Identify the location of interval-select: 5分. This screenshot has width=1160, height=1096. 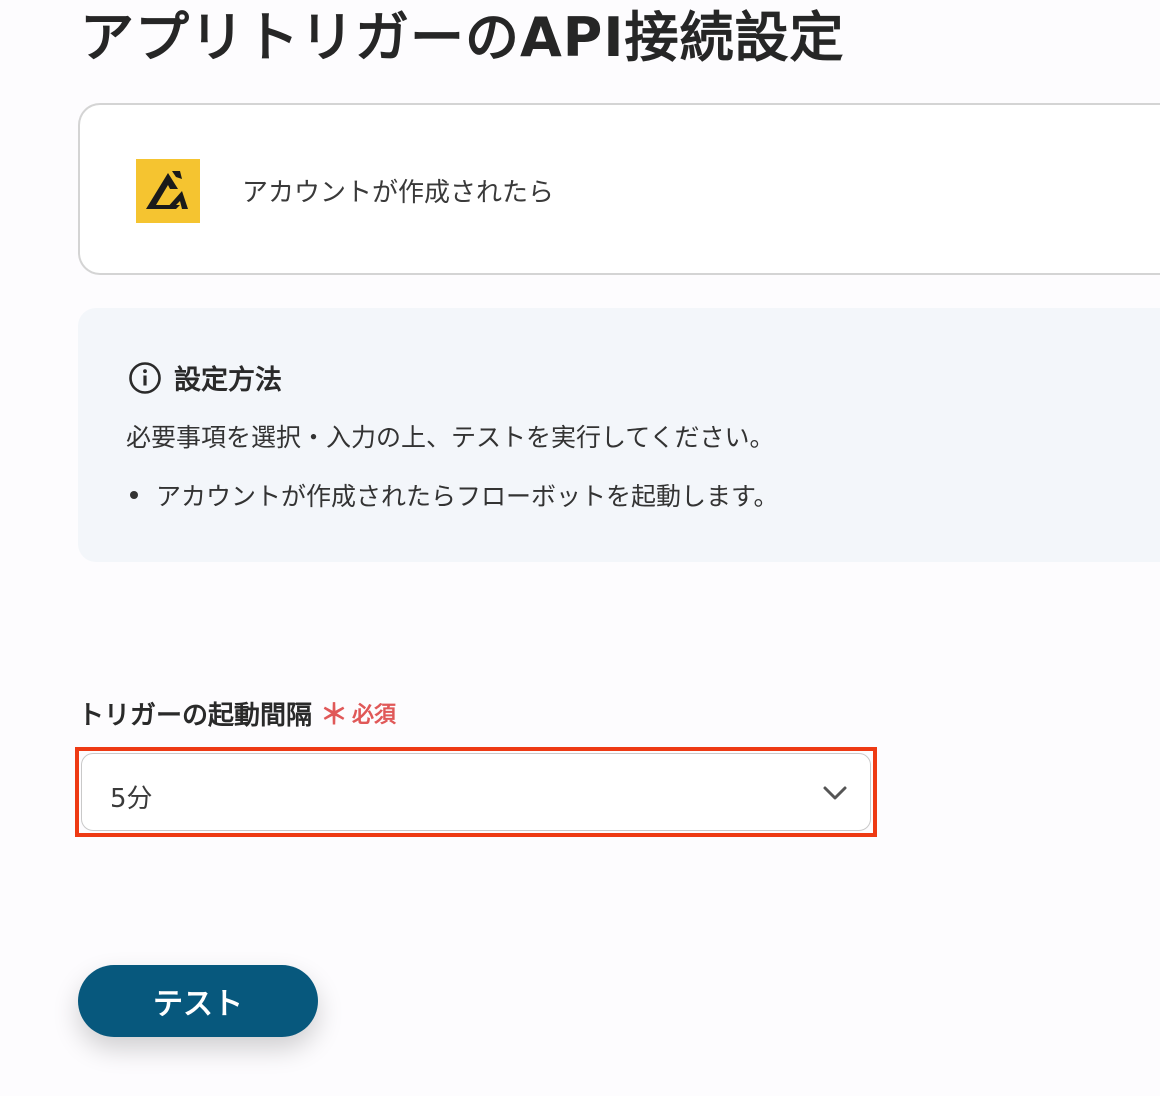
(476, 792).